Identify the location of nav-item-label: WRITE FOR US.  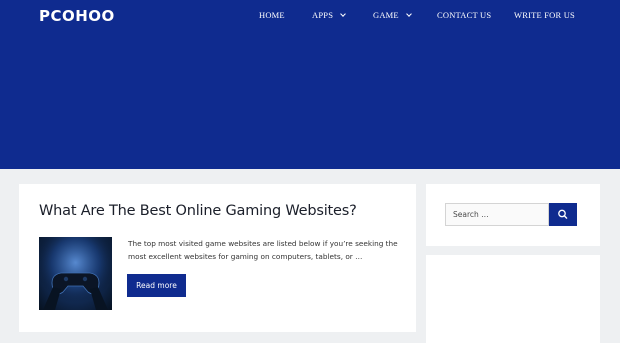
(544, 15).